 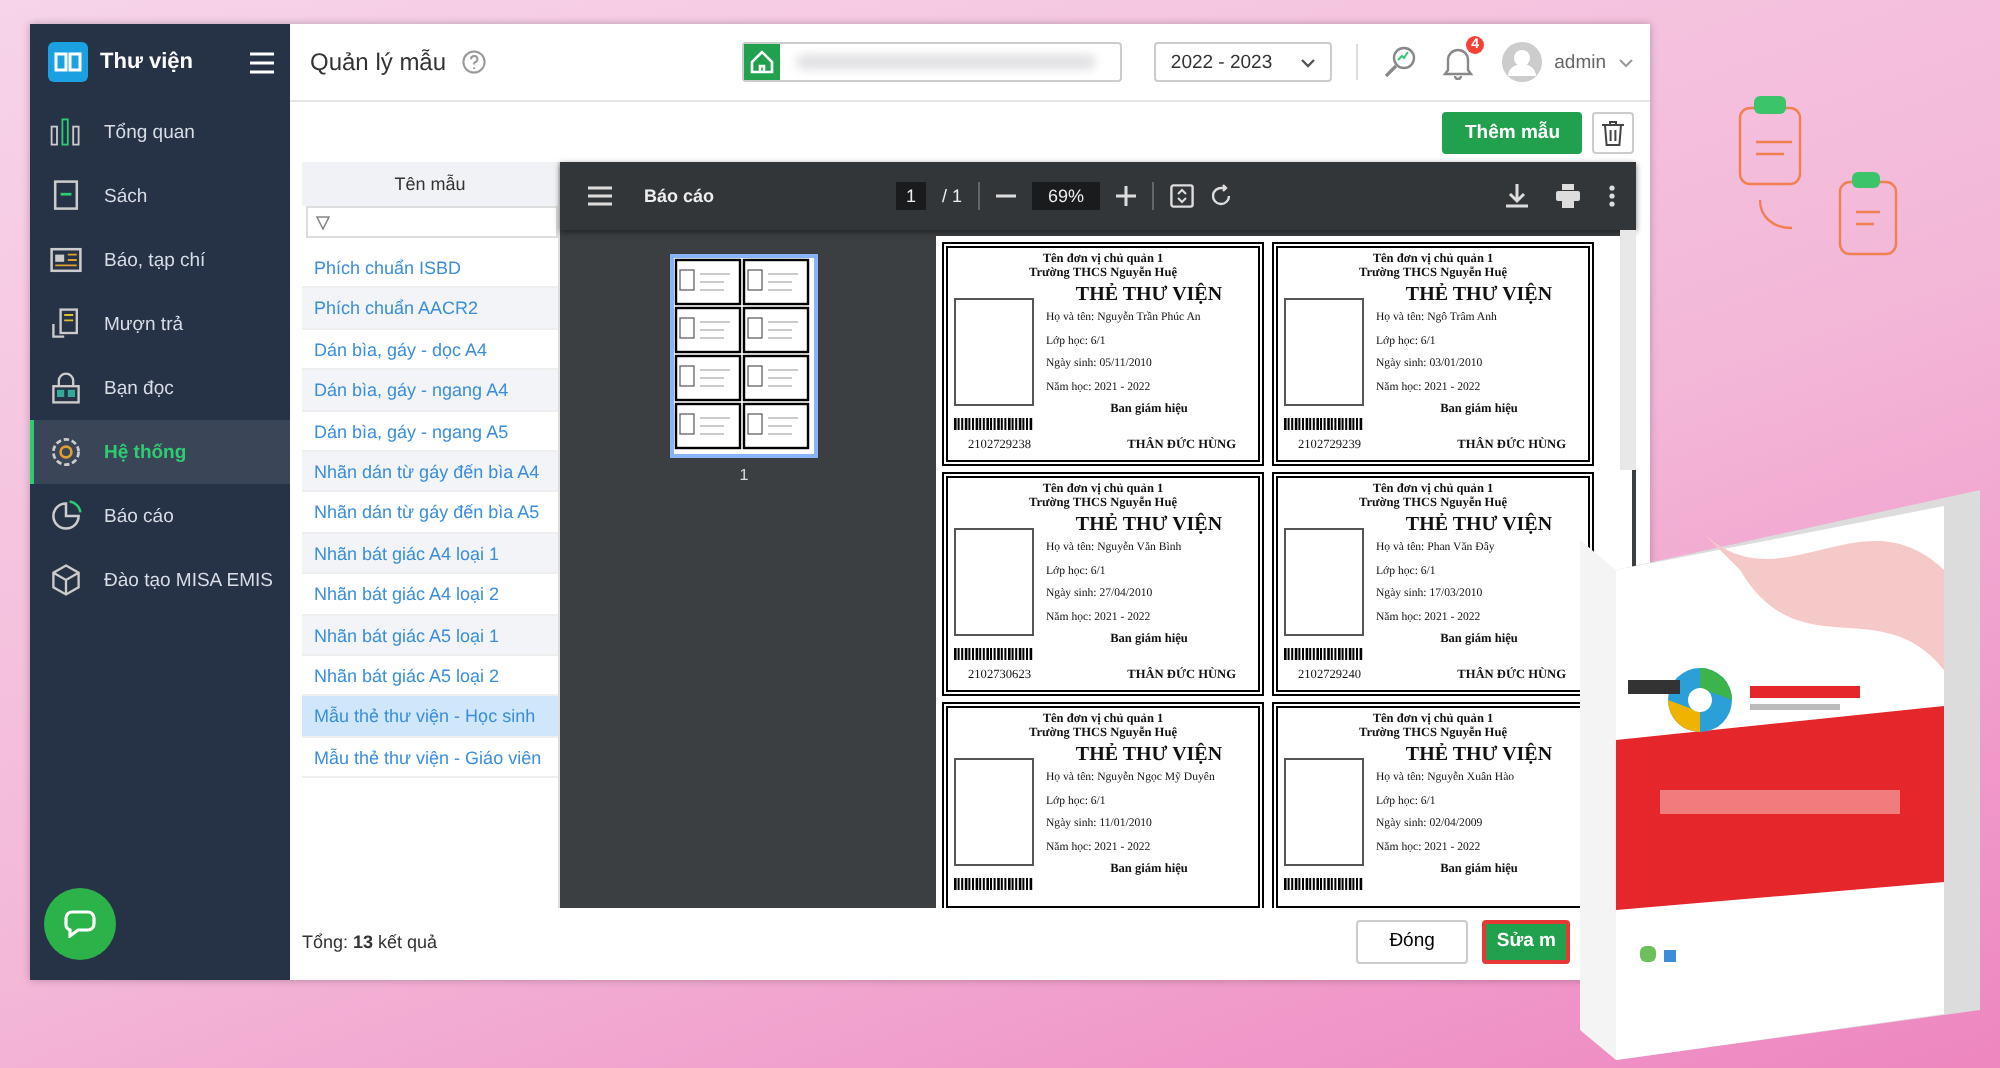 What do you see at coordinates (1243, 62) in the screenshot?
I see `year-select: 2022 - 2023` at bounding box center [1243, 62].